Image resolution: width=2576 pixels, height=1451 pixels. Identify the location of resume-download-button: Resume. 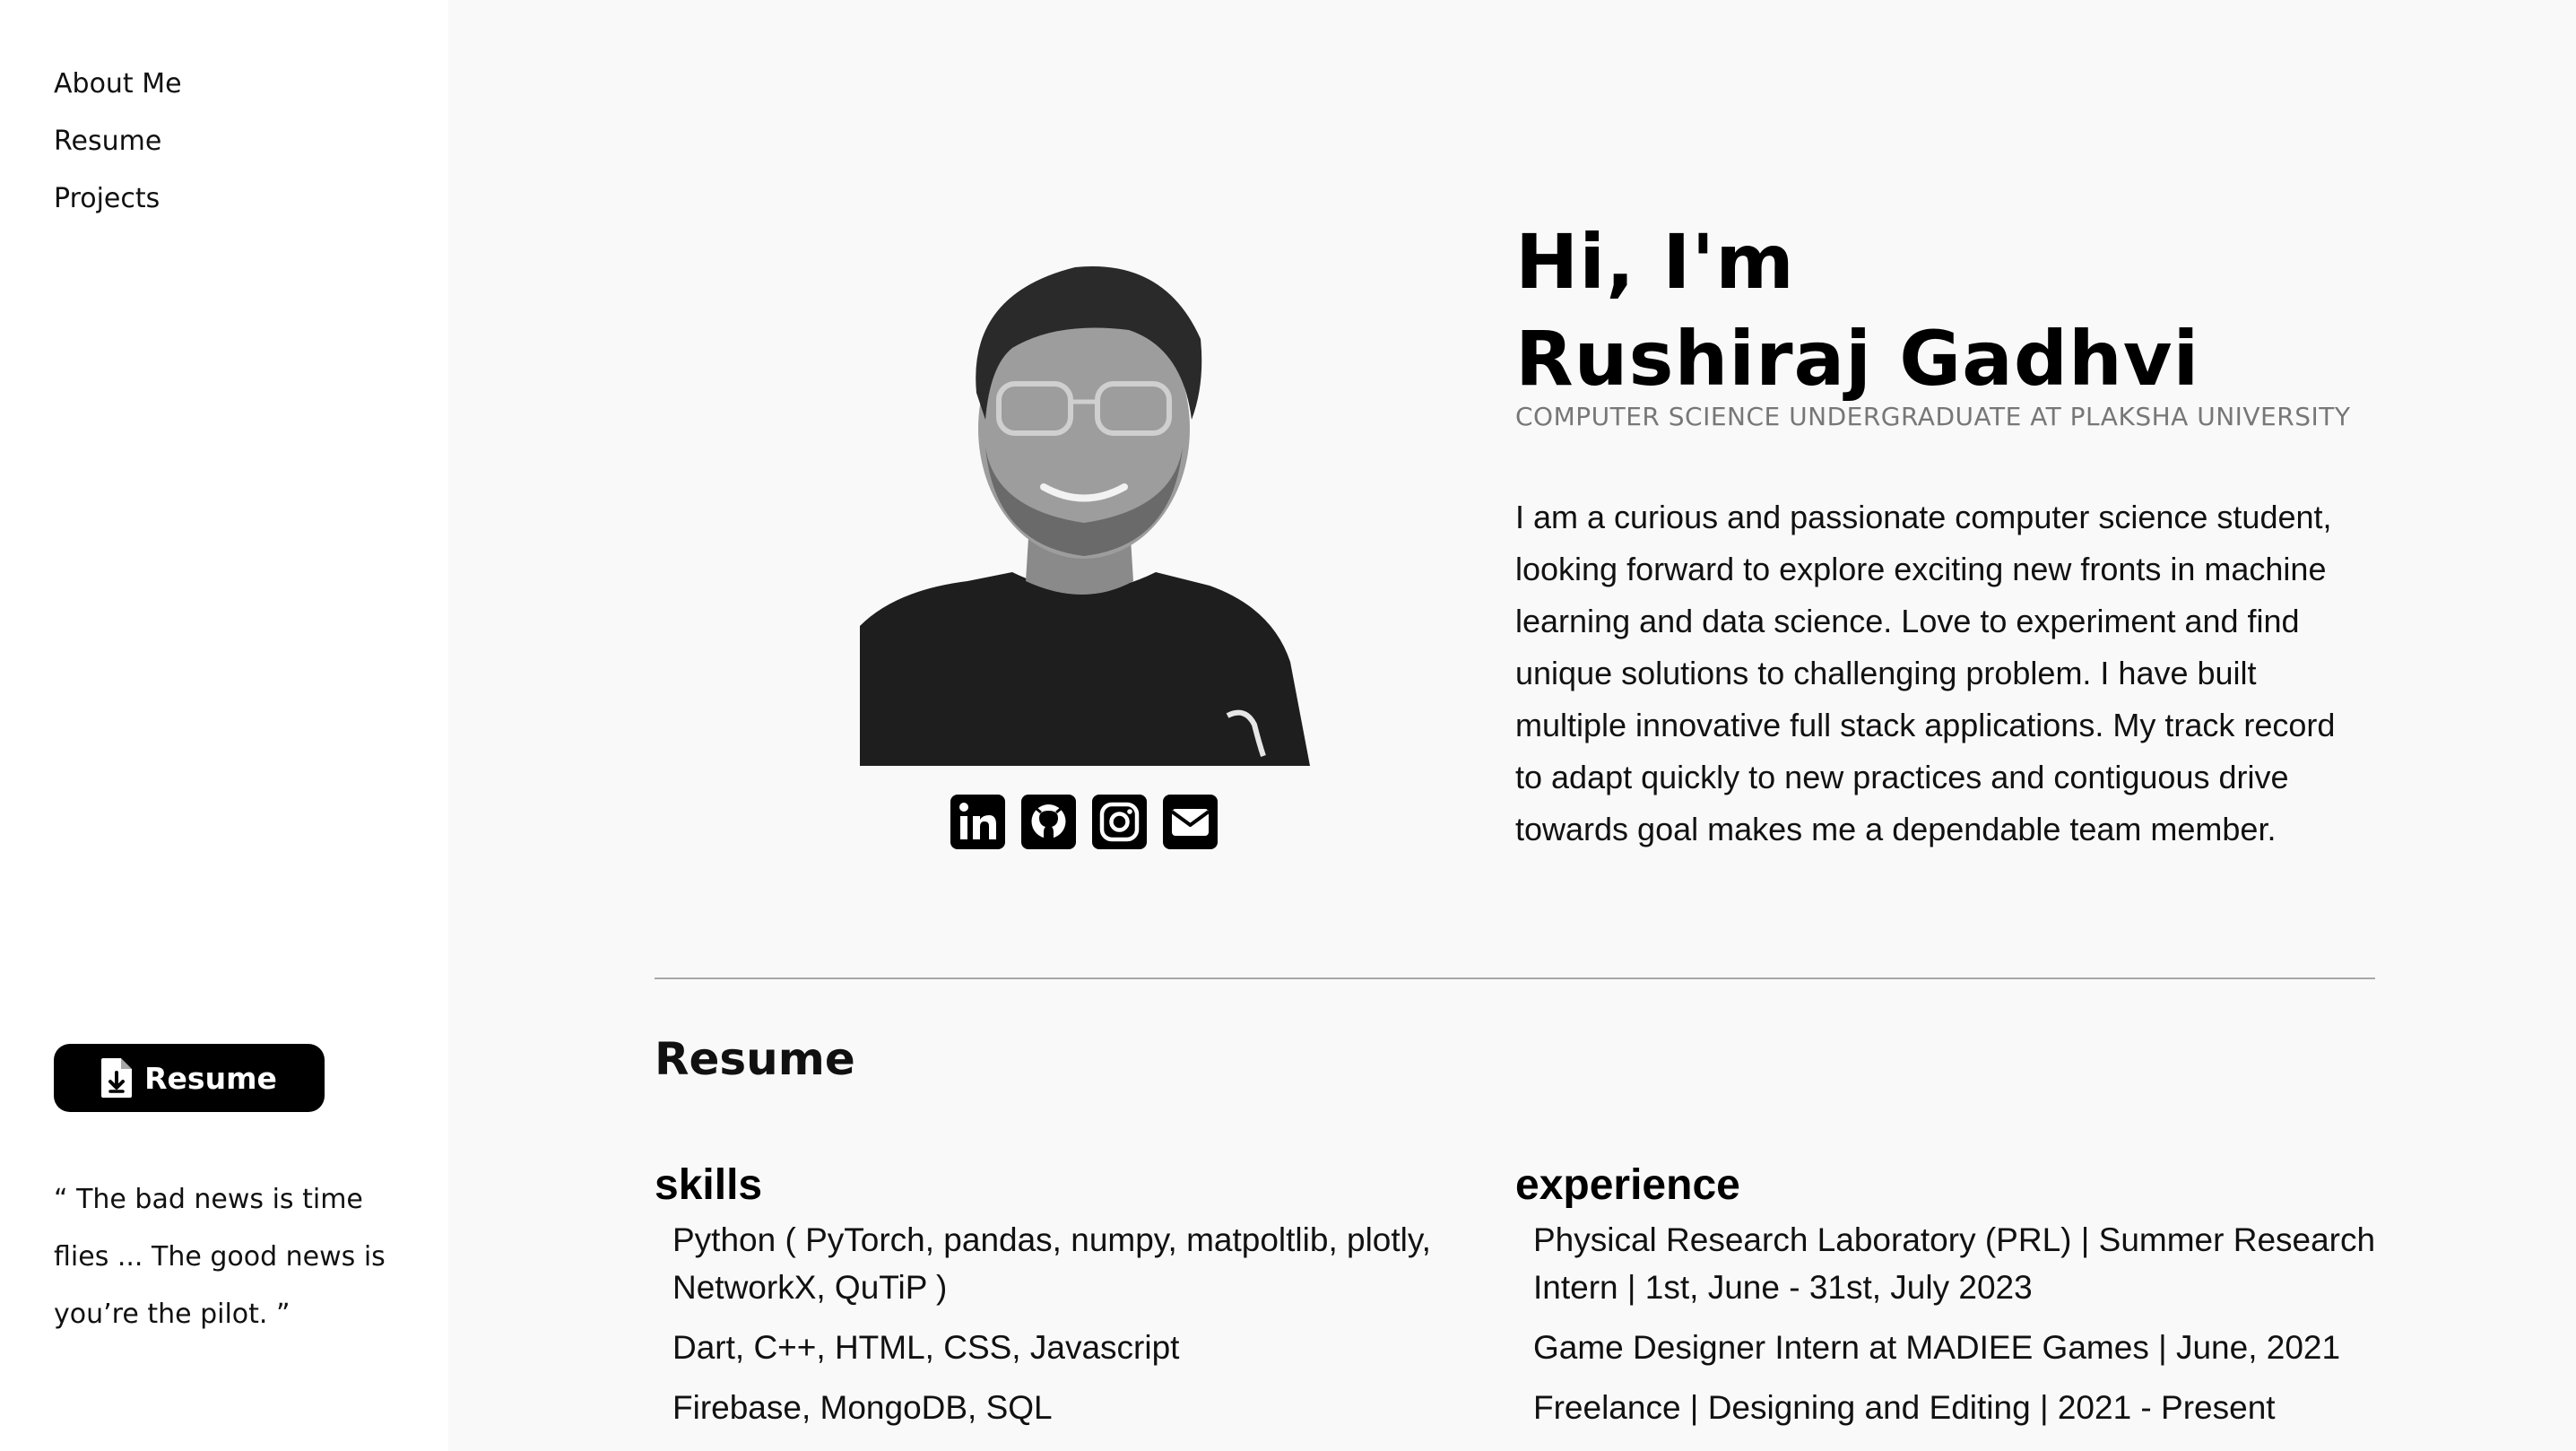
(189, 1078).